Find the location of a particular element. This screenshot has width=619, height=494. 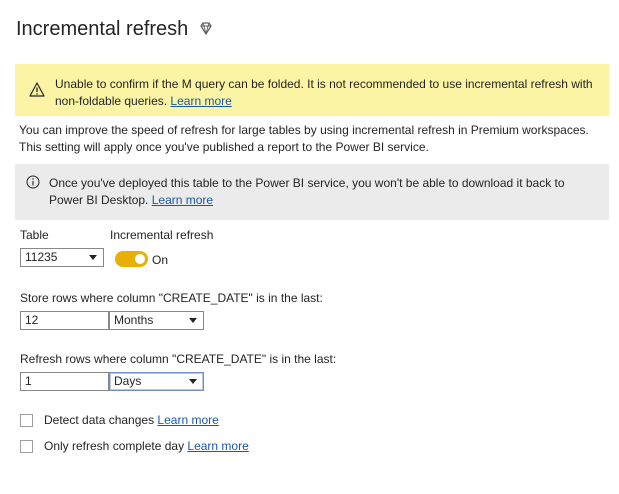

complete-day-option: Only refresh complete day Learn more is located at coordinates (146, 446).